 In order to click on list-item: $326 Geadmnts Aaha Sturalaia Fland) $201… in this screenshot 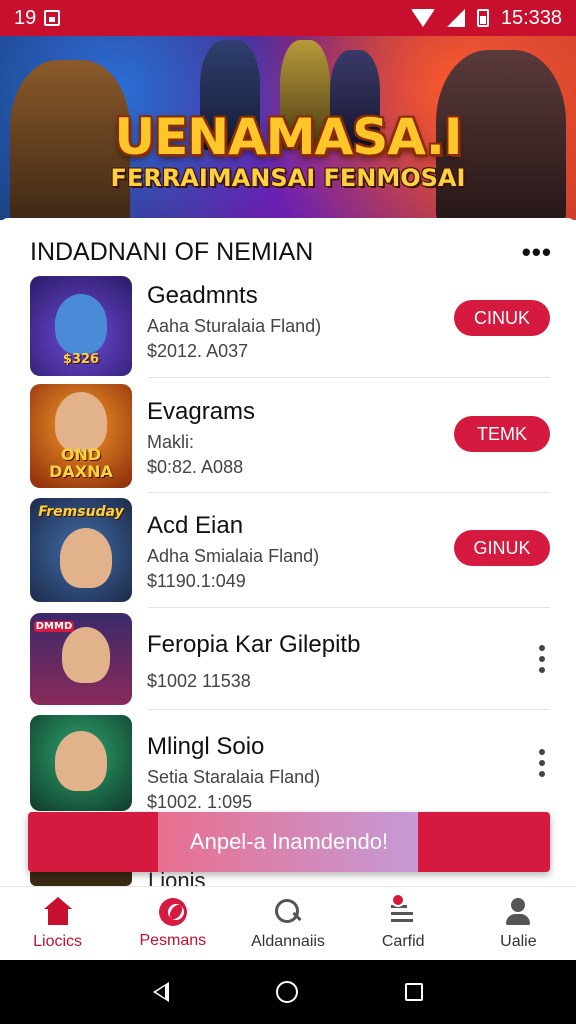, I will do `click(290, 326)`.